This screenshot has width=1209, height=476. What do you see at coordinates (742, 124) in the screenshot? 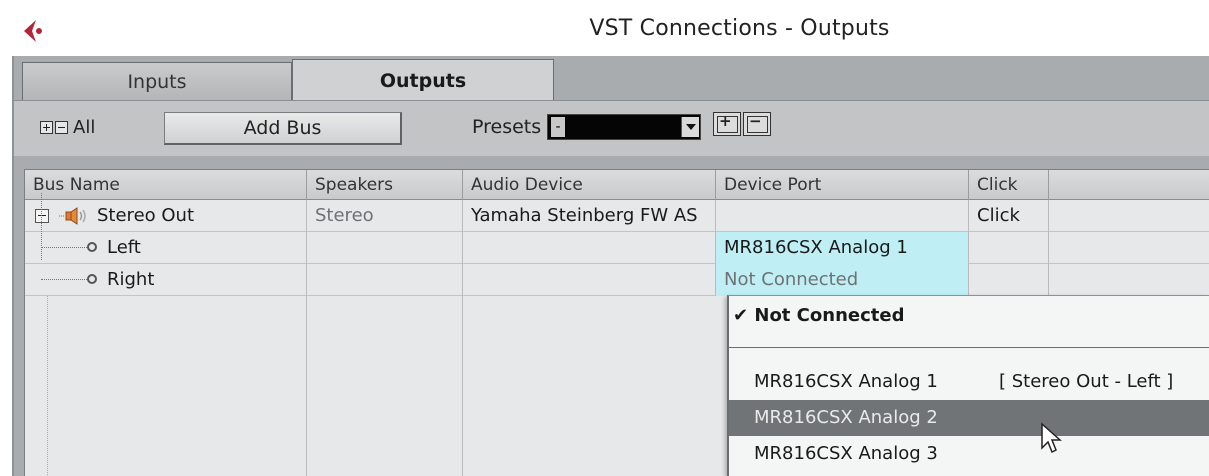
I see `preset-buttons` at bounding box center [742, 124].